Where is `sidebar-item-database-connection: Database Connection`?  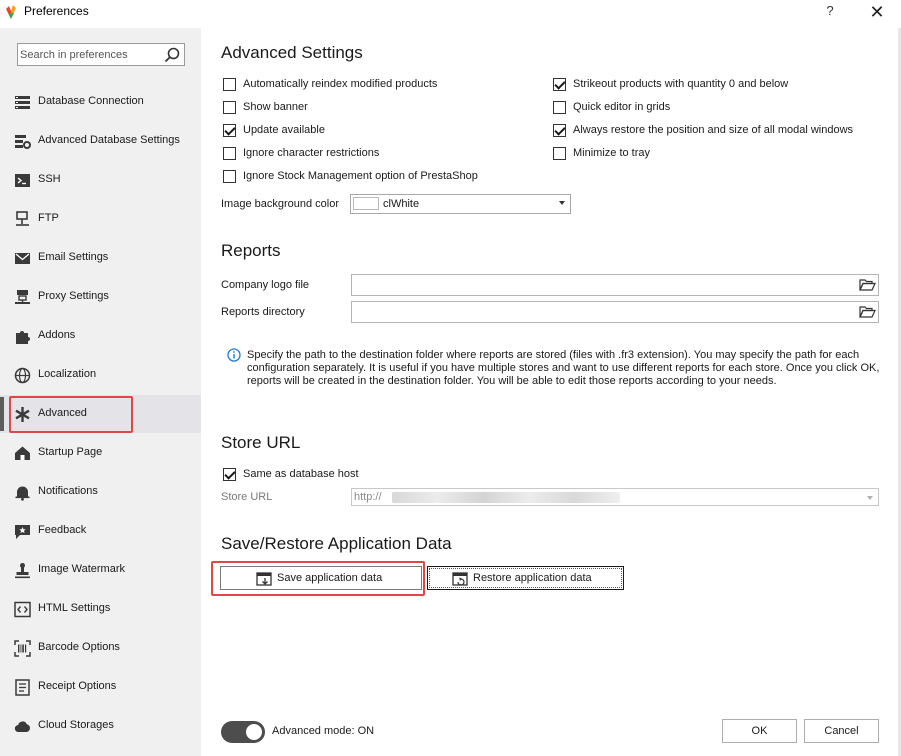
sidebar-item-database-connection: Database Connection is located at coordinates (100, 102).